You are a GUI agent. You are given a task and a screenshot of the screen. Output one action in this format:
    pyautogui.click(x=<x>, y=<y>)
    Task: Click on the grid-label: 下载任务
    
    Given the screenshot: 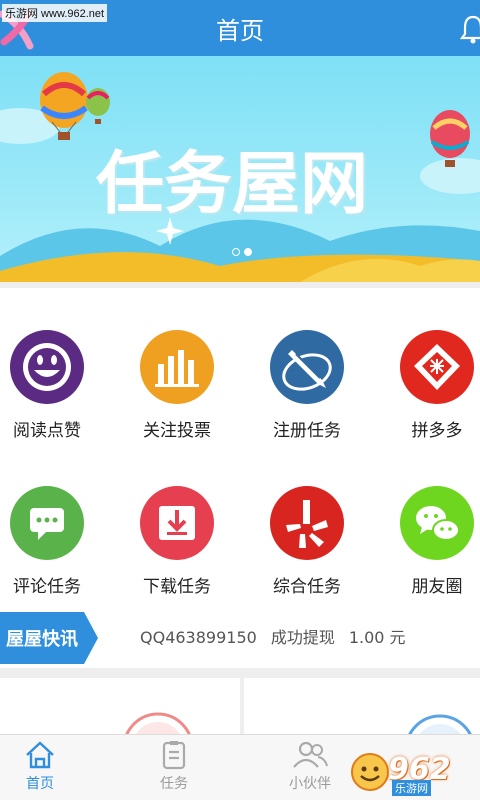 What is the action you would take?
    pyautogui.click(x=177, y=587)
    